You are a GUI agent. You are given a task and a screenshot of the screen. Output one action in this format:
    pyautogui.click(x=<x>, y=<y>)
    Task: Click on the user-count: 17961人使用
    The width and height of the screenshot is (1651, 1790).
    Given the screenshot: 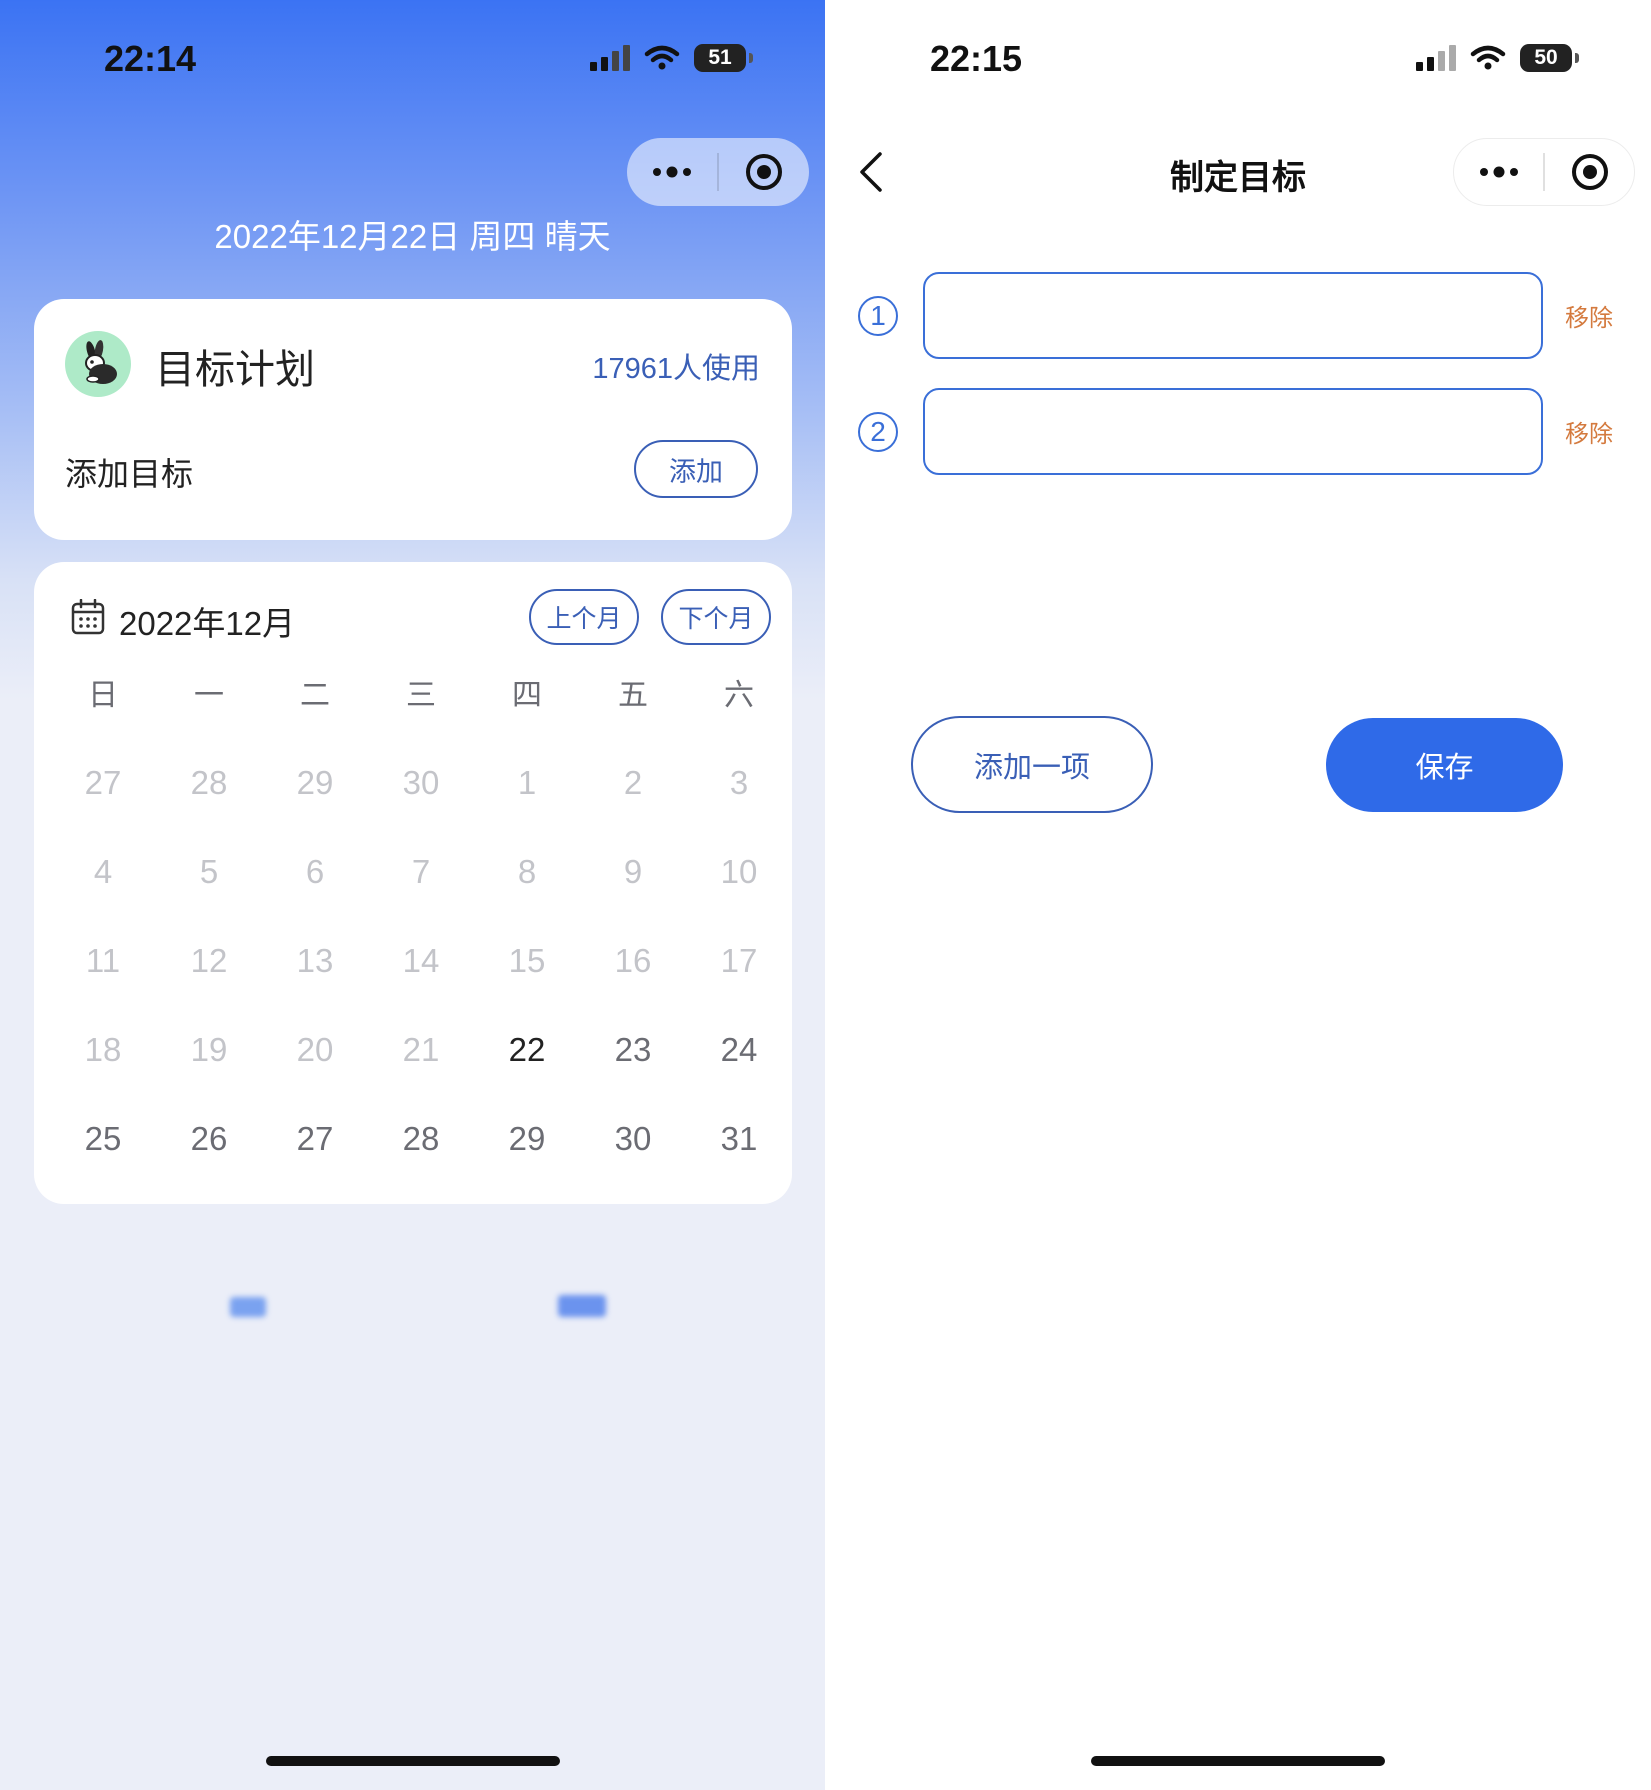 What is the action you would take?
    pyautogui.click(x=676, y=369)
    